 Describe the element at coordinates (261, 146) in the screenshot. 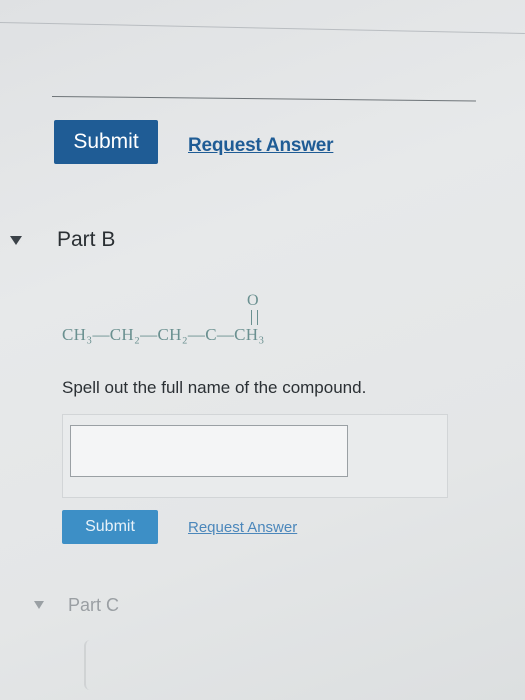

I see `part-a-request-answer-link: Request Answer` at that location.